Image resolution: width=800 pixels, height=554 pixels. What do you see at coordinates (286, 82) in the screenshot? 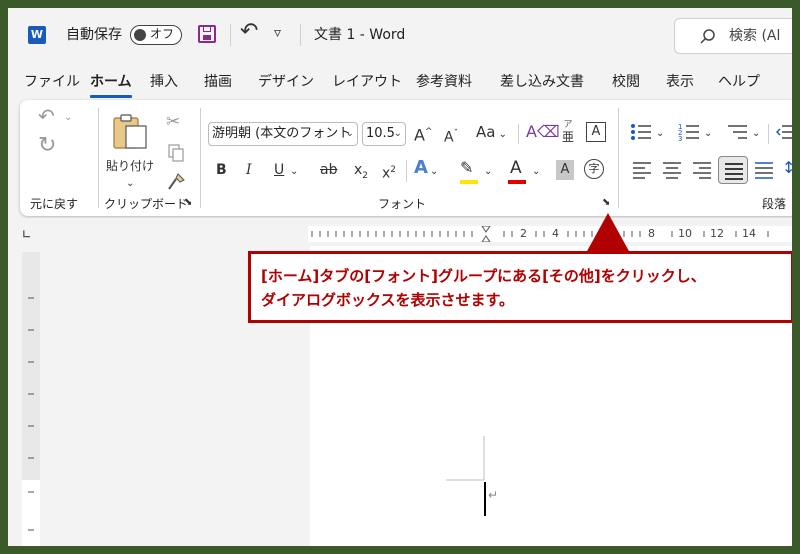
I see `tab-design: デザイン` at bounding box center [286, 82].